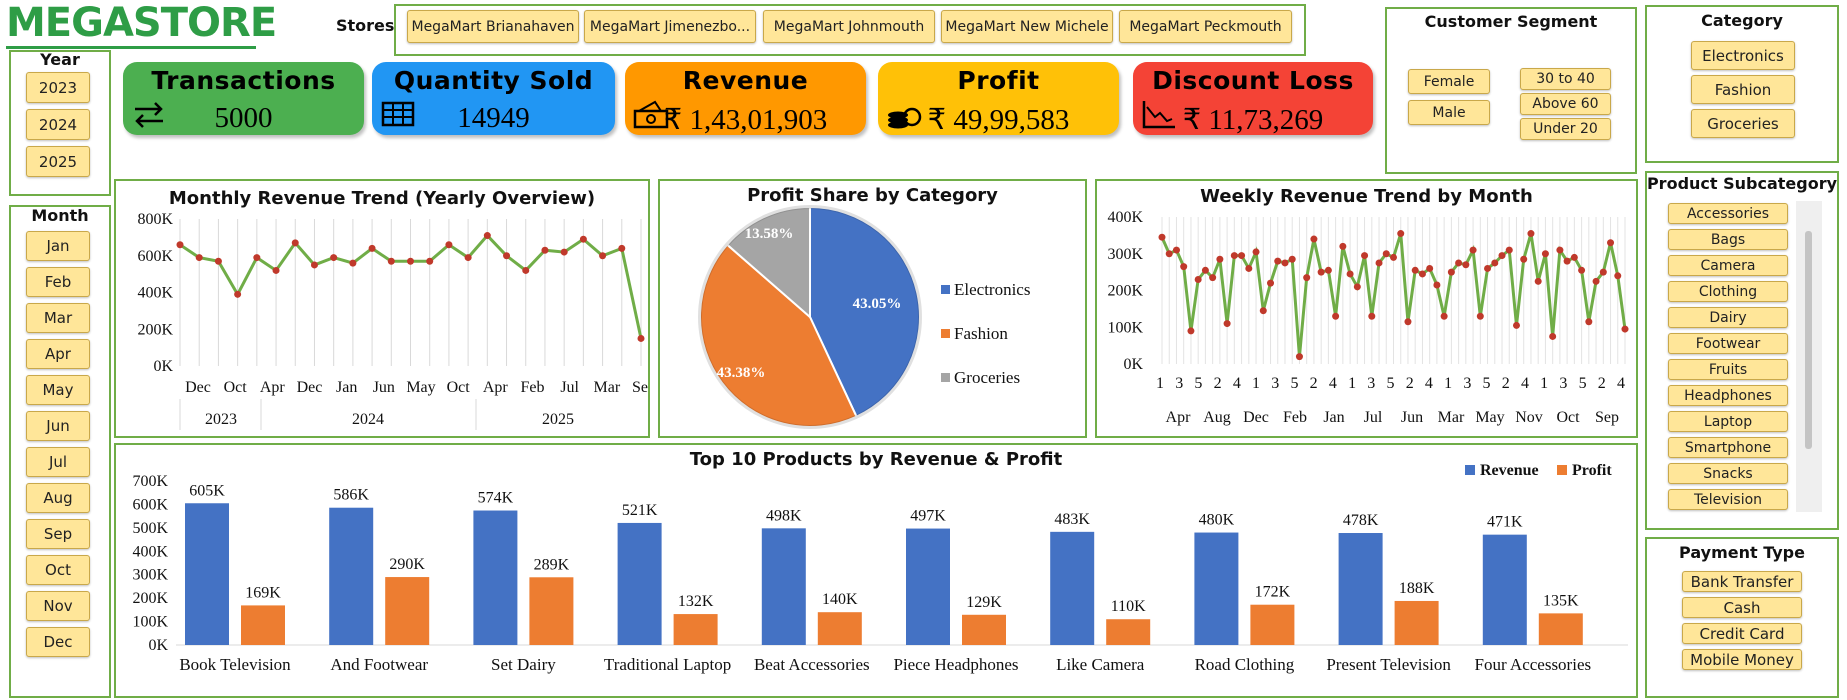 This screenshot has width=1847, height=700. I want to click on month-button-feb: Feb, so click(58, 282).